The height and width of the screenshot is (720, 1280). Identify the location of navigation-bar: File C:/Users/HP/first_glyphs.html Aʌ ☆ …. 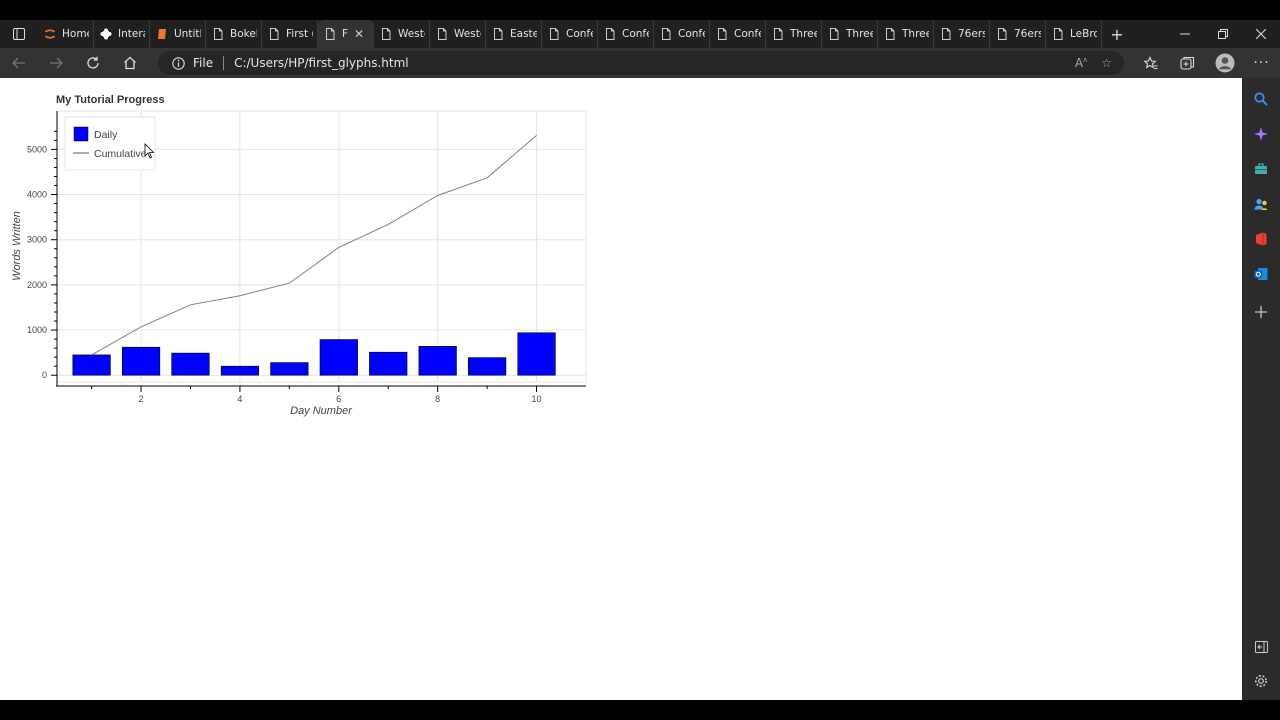
(640, 63).